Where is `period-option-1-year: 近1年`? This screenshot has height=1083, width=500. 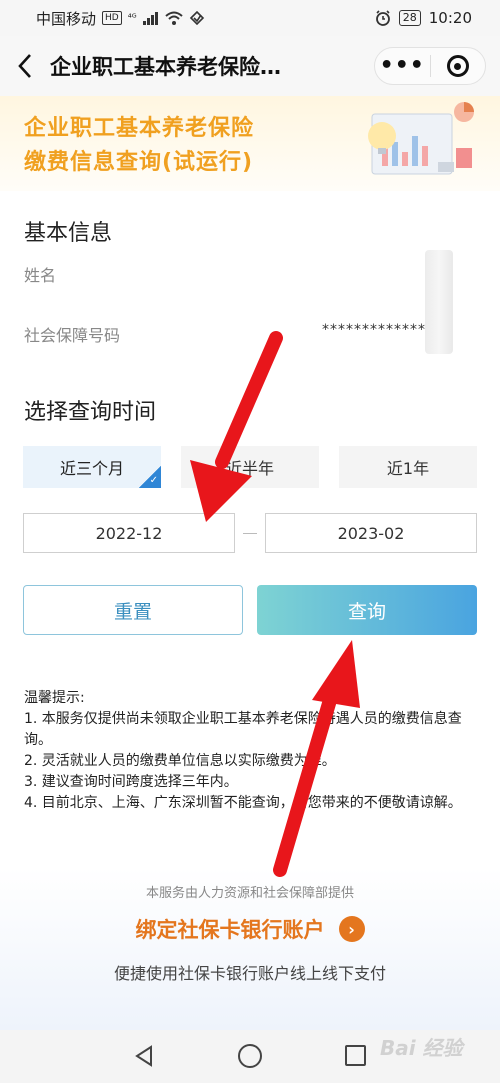
period-option-1-year: 近1年 is located at coordinates (408, 467).